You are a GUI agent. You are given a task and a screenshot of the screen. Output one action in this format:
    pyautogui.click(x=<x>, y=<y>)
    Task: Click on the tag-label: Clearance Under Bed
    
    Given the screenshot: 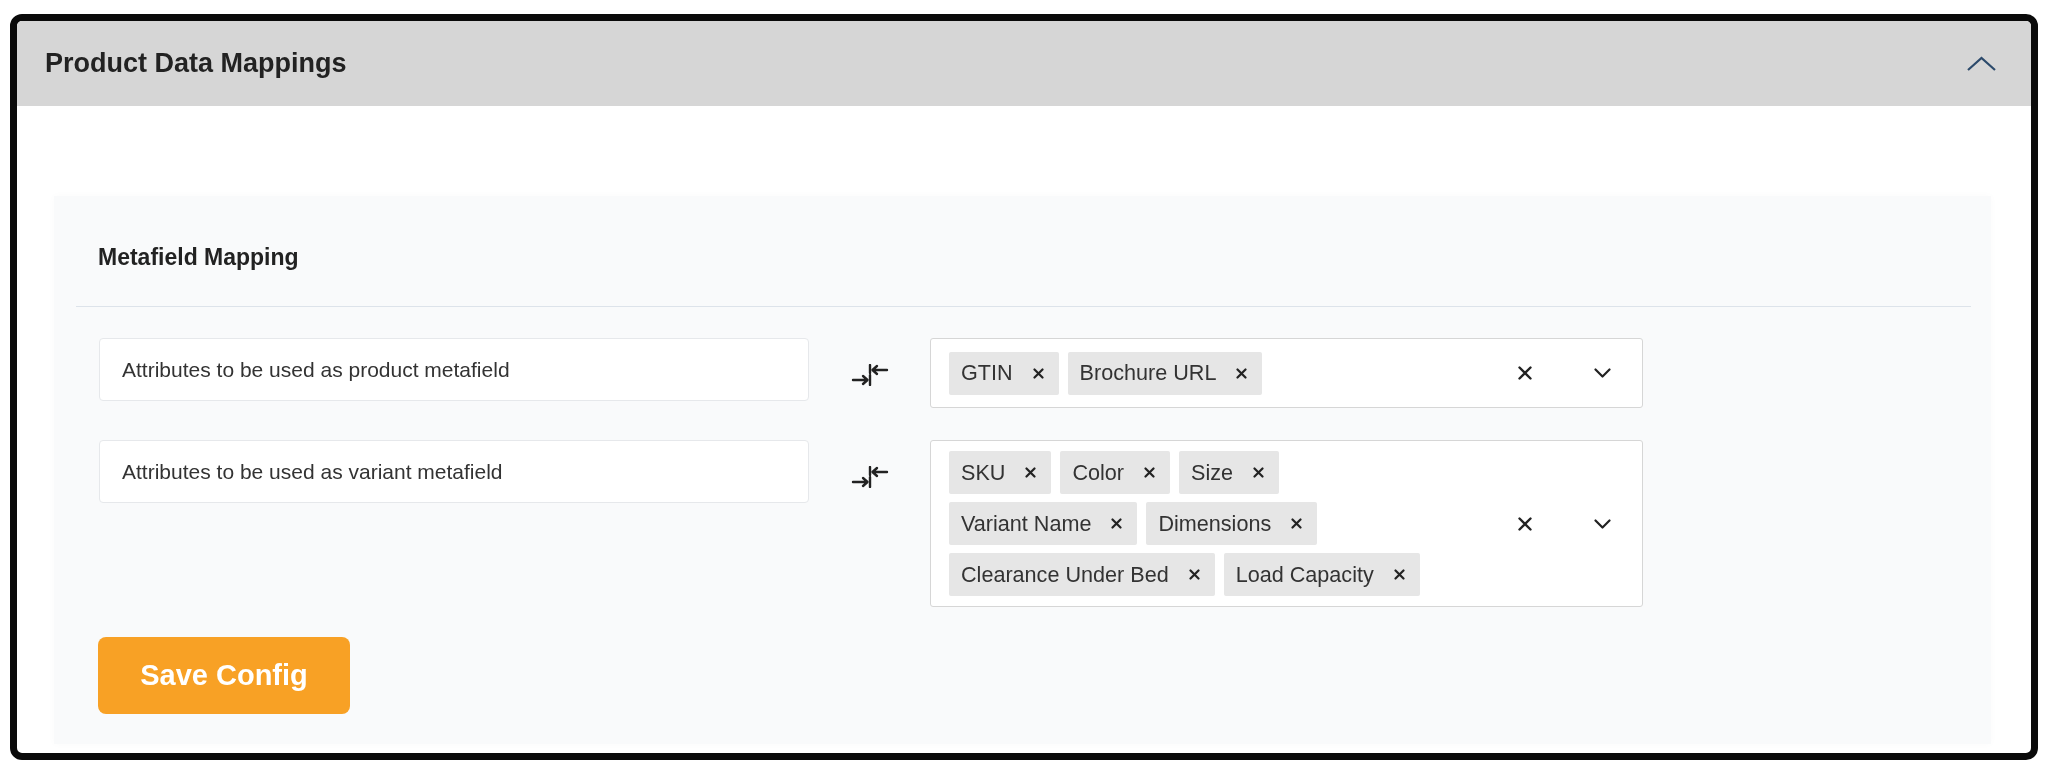 What is the action you would take?
    pyautogui.click(x=1065, y=574)
    